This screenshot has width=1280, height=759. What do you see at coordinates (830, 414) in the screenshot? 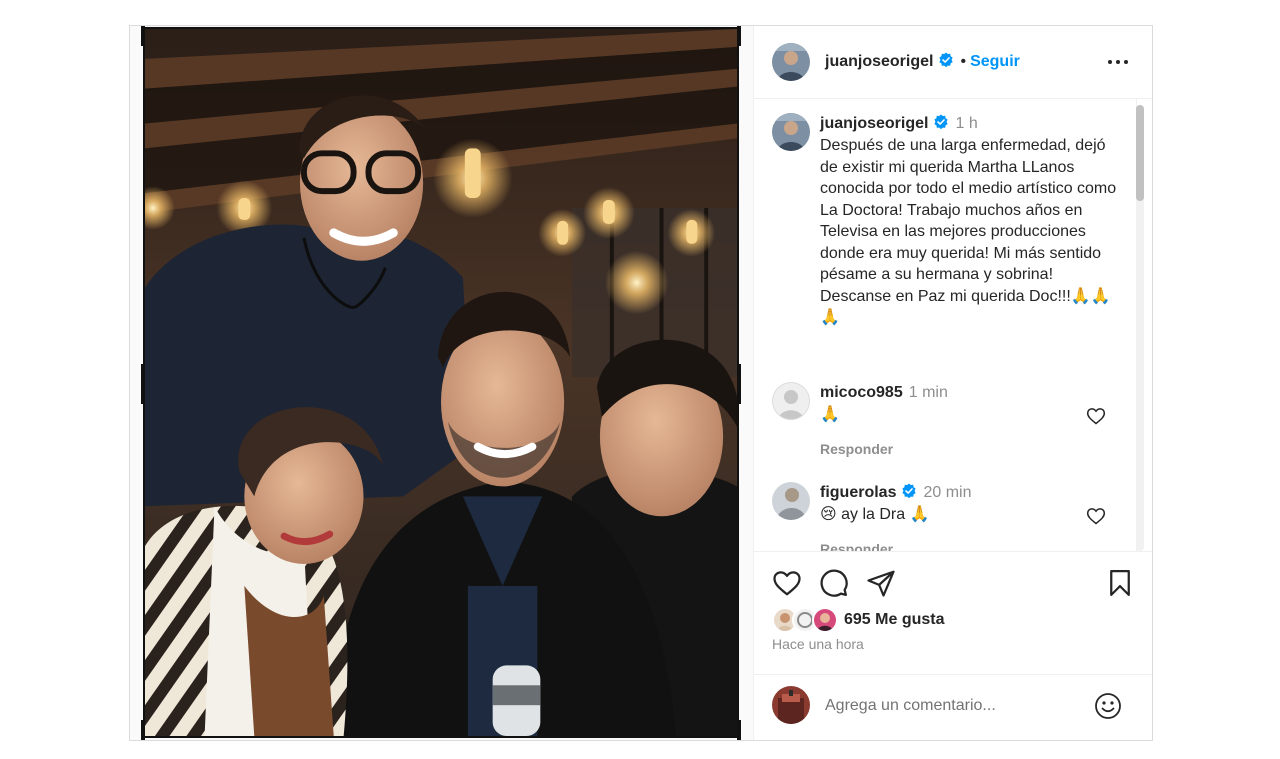
I see `comment-text: 🙏` at bounding box center [830, 414].